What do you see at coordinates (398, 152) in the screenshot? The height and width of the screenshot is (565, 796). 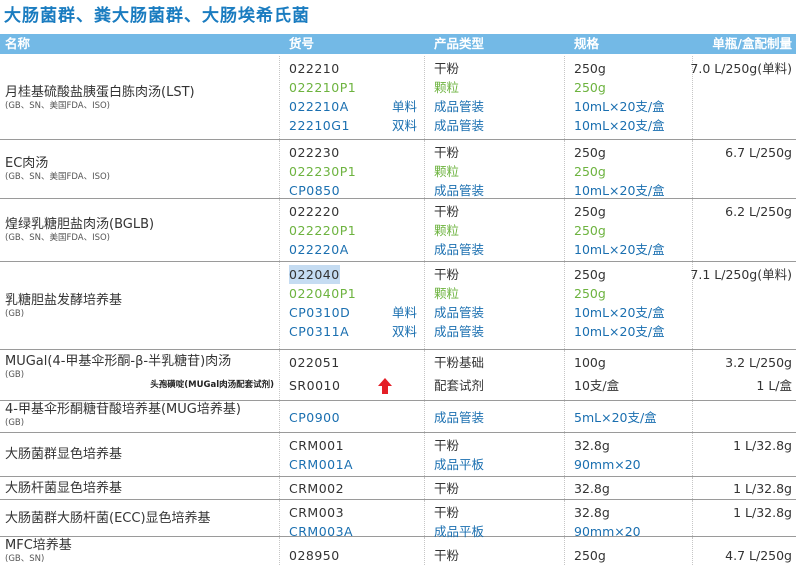 I see `table-row: 022230 干粉 250g 6.7 L/250g` at bounding box center [398, 152].